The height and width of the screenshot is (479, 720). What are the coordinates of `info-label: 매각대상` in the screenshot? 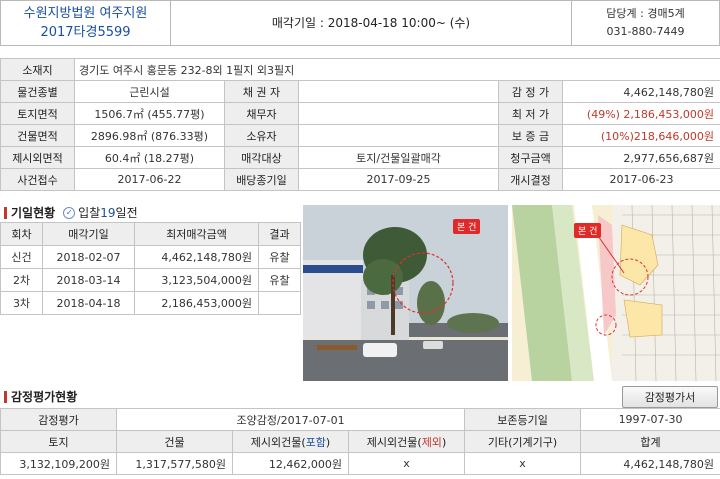 It's located at (261, 157).